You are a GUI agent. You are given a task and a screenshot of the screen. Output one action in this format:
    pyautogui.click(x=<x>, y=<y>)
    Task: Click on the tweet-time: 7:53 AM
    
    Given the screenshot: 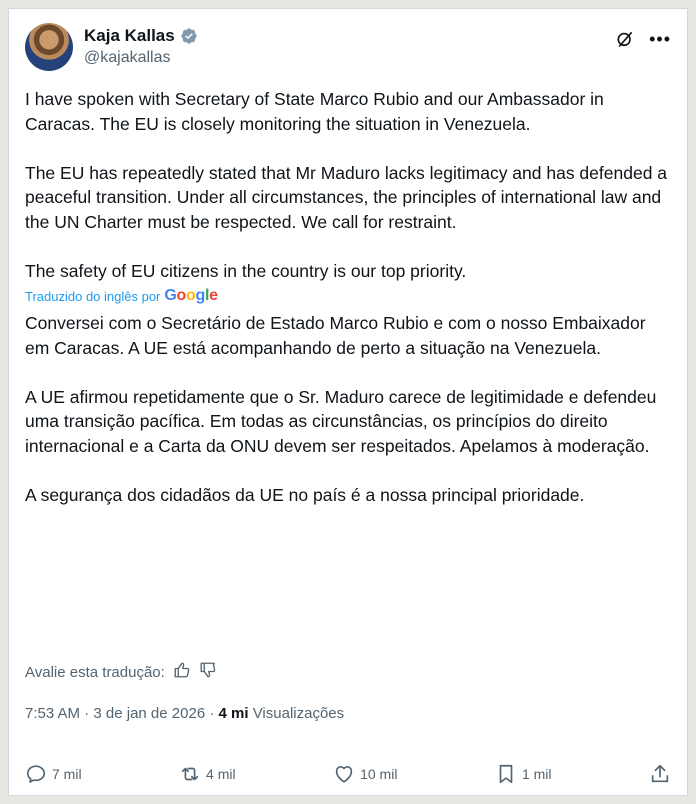 What is the action you would take?
    pyautogui.click(x=52, y=713)
    